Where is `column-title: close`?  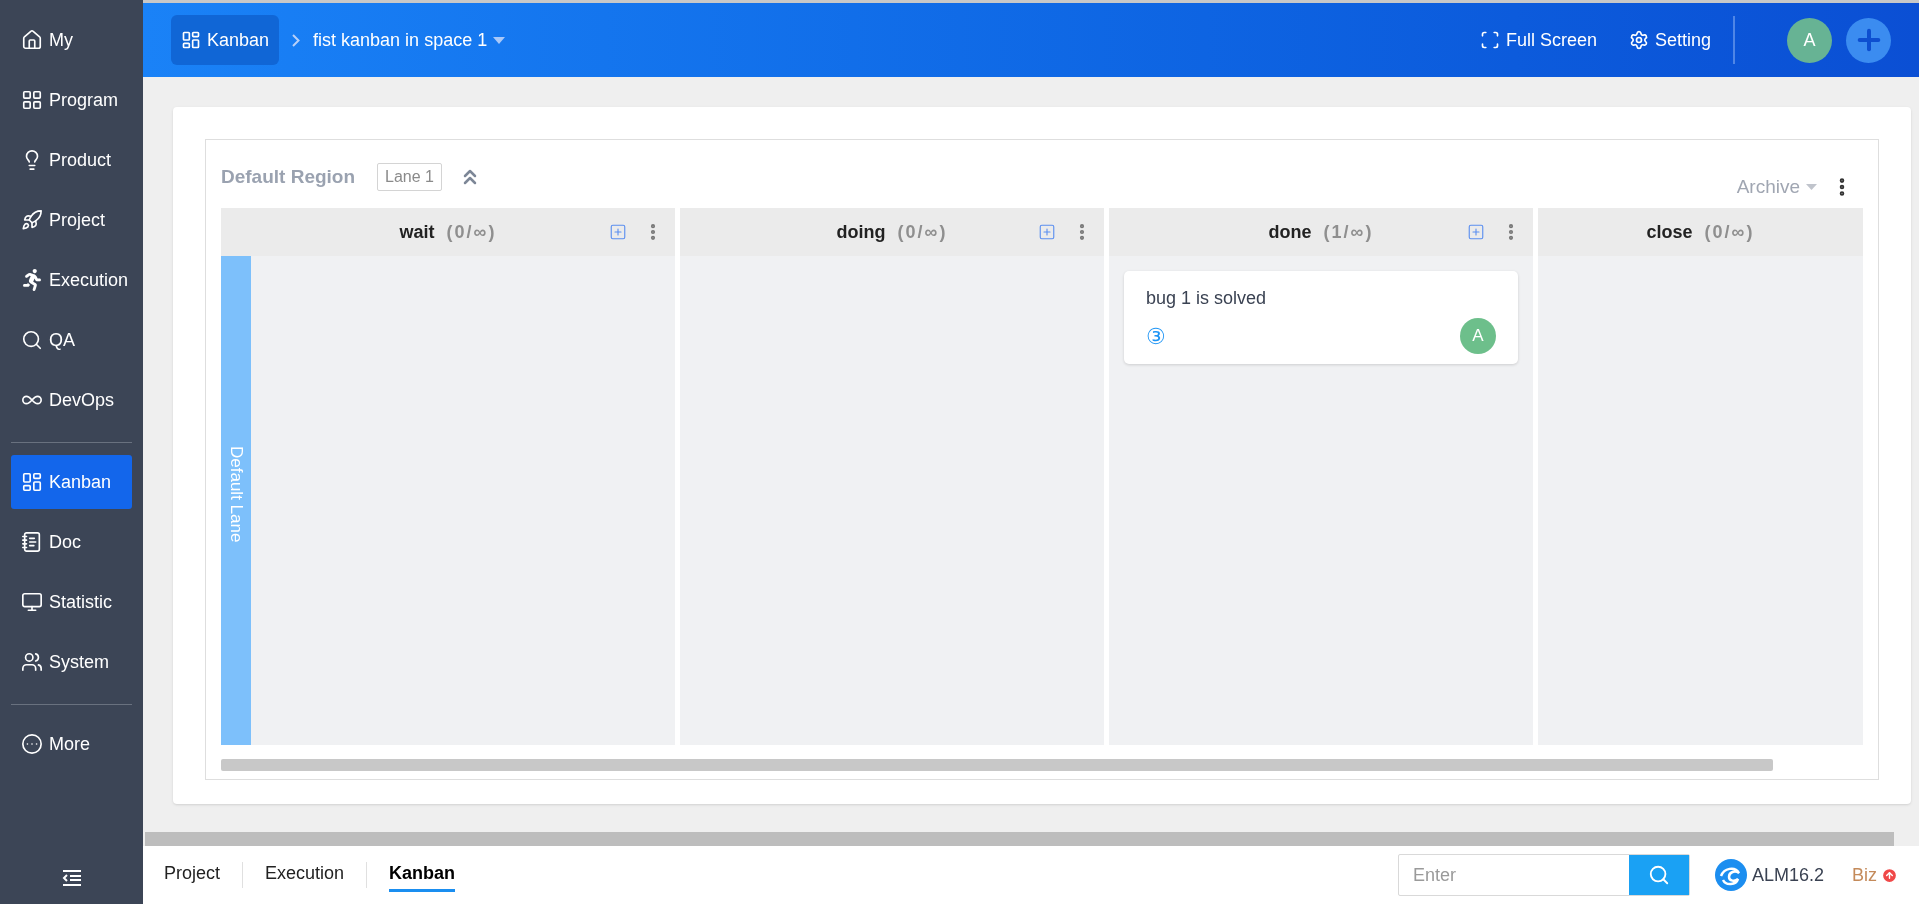 column-title: close is located at coordinates (1669, 232).